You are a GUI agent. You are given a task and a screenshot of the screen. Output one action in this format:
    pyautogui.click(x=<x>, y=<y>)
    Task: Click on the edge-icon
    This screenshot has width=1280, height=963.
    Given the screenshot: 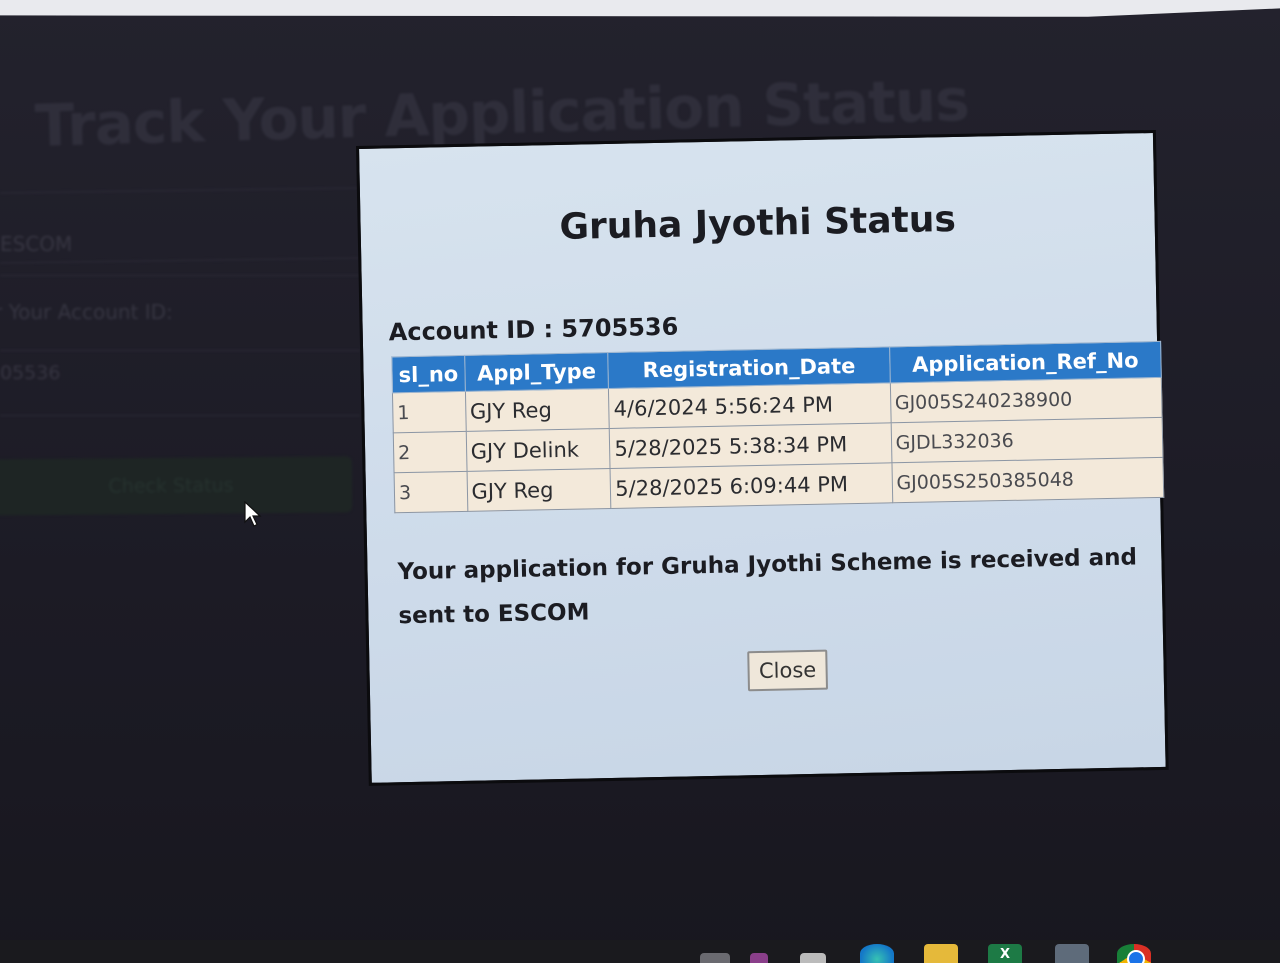 What is the action you would take?
    pyautogui.click(x=877, y=953)
    